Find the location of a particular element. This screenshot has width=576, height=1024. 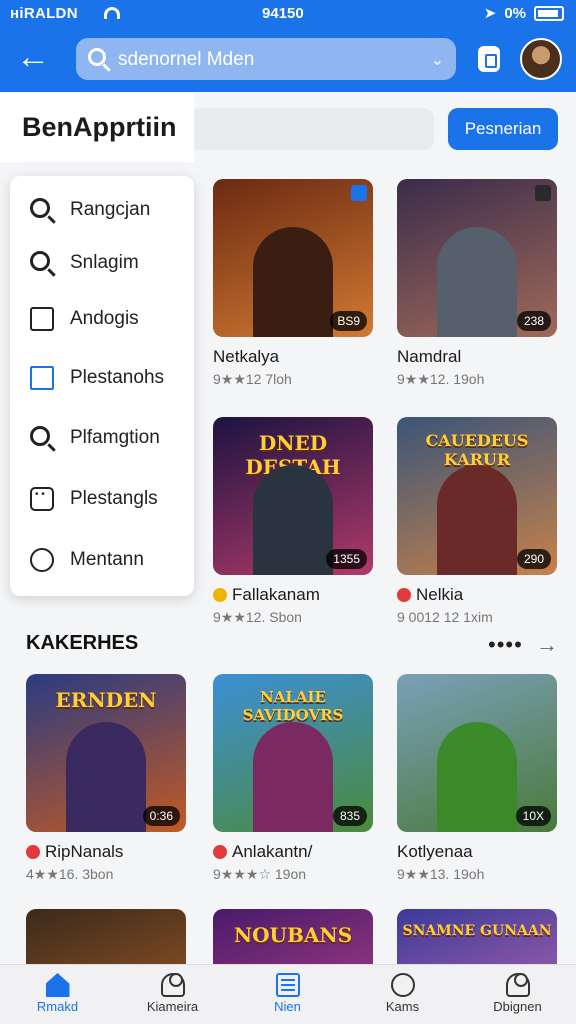

nav-item-news: Nien is located at coordinates (287, 994).